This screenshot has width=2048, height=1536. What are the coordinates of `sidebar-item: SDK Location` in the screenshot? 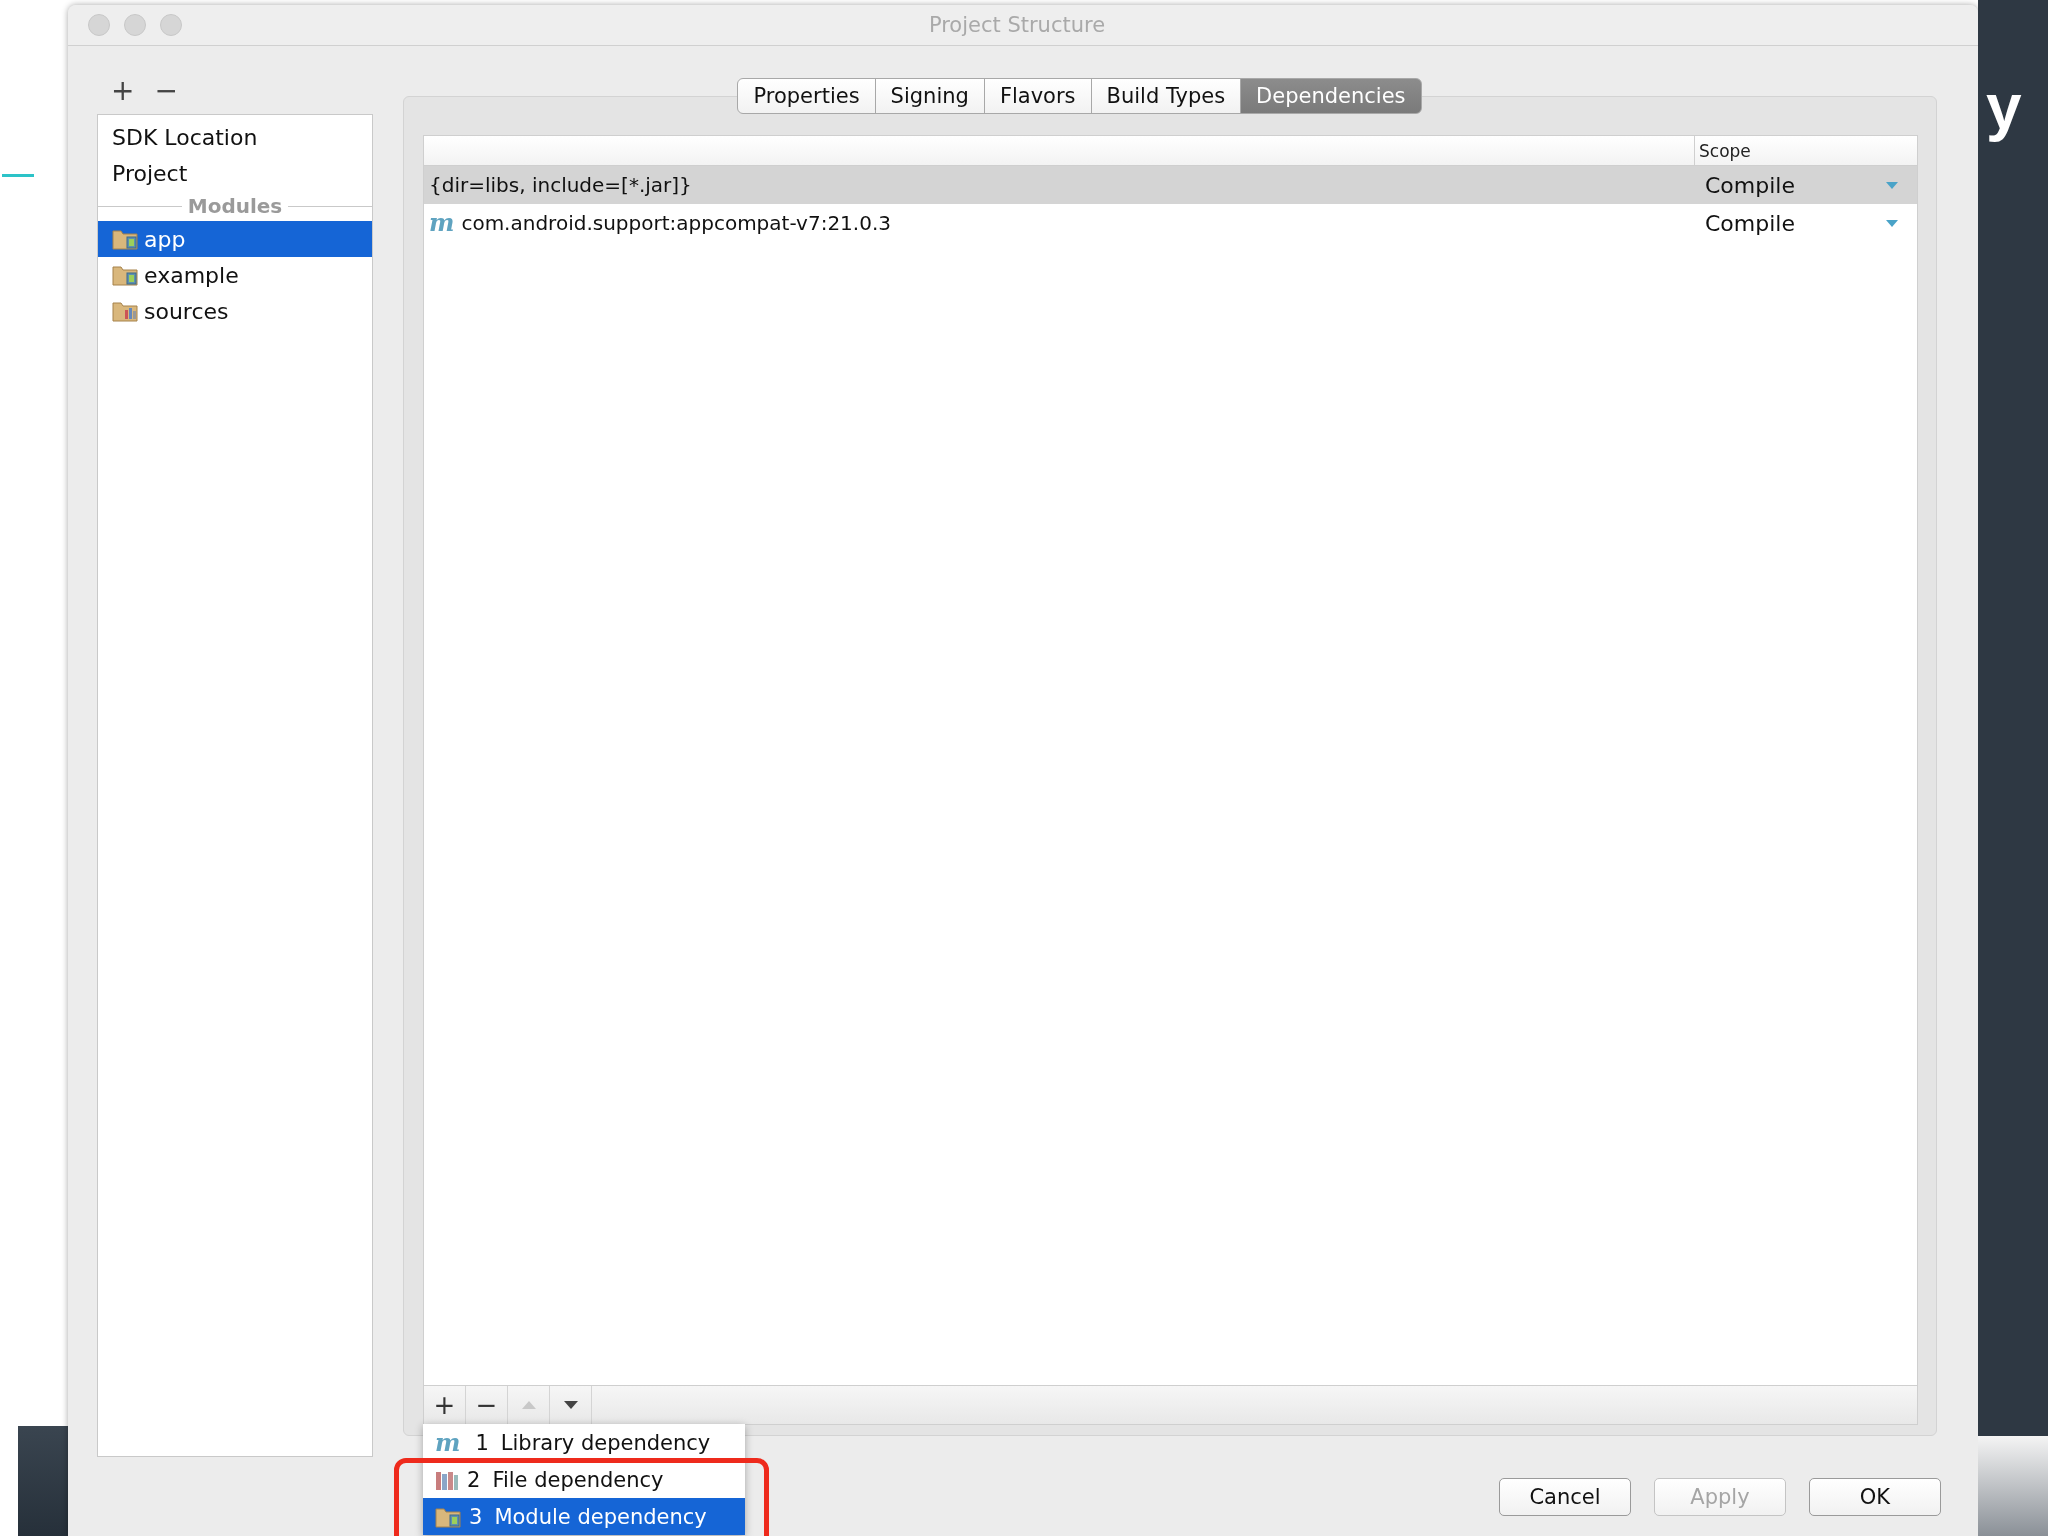 It's located at (235, 137).